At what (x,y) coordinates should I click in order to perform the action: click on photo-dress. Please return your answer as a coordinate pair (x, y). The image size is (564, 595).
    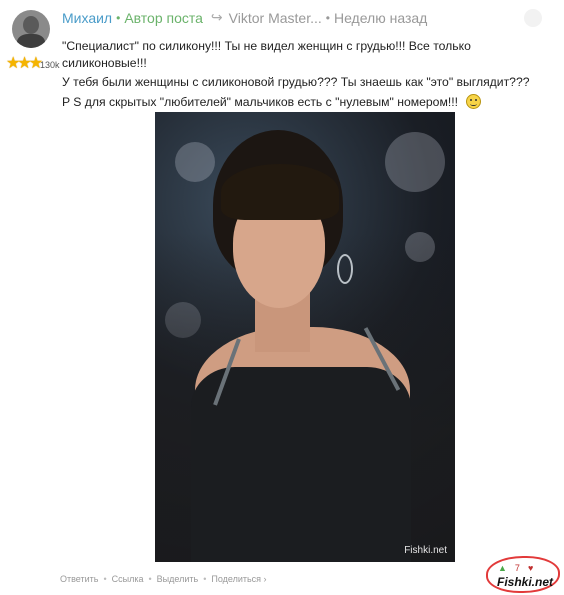
    Looking at the image, I should click on (301, 464).